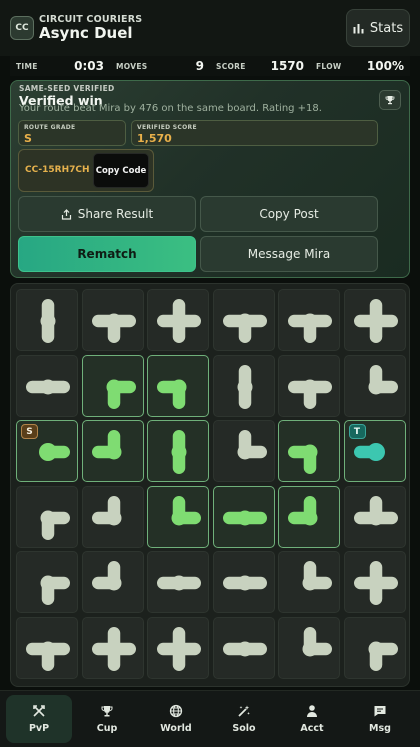  What do you see at coordinates (107, 728) in the screenshot?
I see `nav-label: Cup` at bounding box center [107, 728].